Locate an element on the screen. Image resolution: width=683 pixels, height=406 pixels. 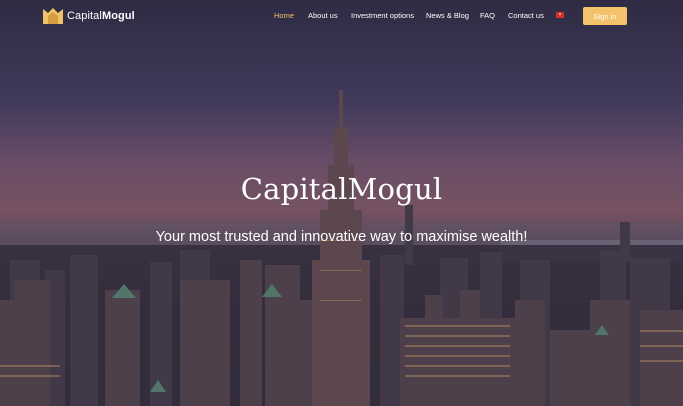
nav-faq: FAQ is located at coordinates (487, 15).